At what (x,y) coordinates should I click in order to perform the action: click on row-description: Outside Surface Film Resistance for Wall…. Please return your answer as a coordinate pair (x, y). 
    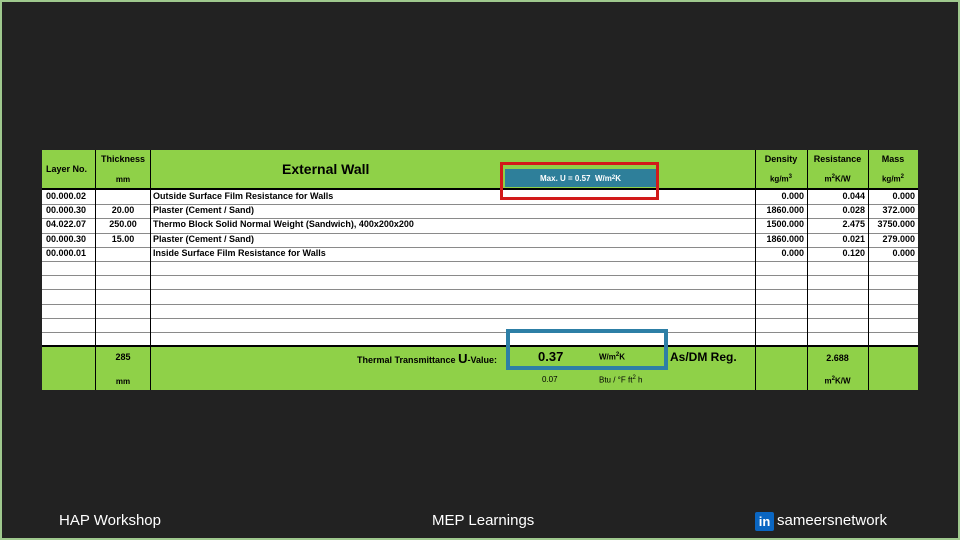
    Looking at the image, I should click on (243, 196).